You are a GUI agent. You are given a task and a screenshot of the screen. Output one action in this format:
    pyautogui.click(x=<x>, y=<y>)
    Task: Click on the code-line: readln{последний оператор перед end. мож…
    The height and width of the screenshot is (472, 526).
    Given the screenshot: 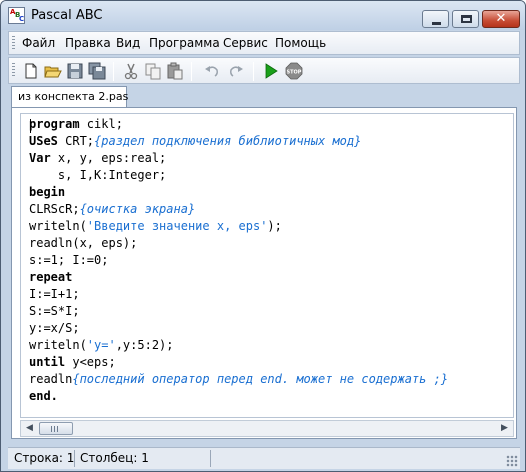 What is the action you would take?
    pyautogui.click(x=238, y=379)
    